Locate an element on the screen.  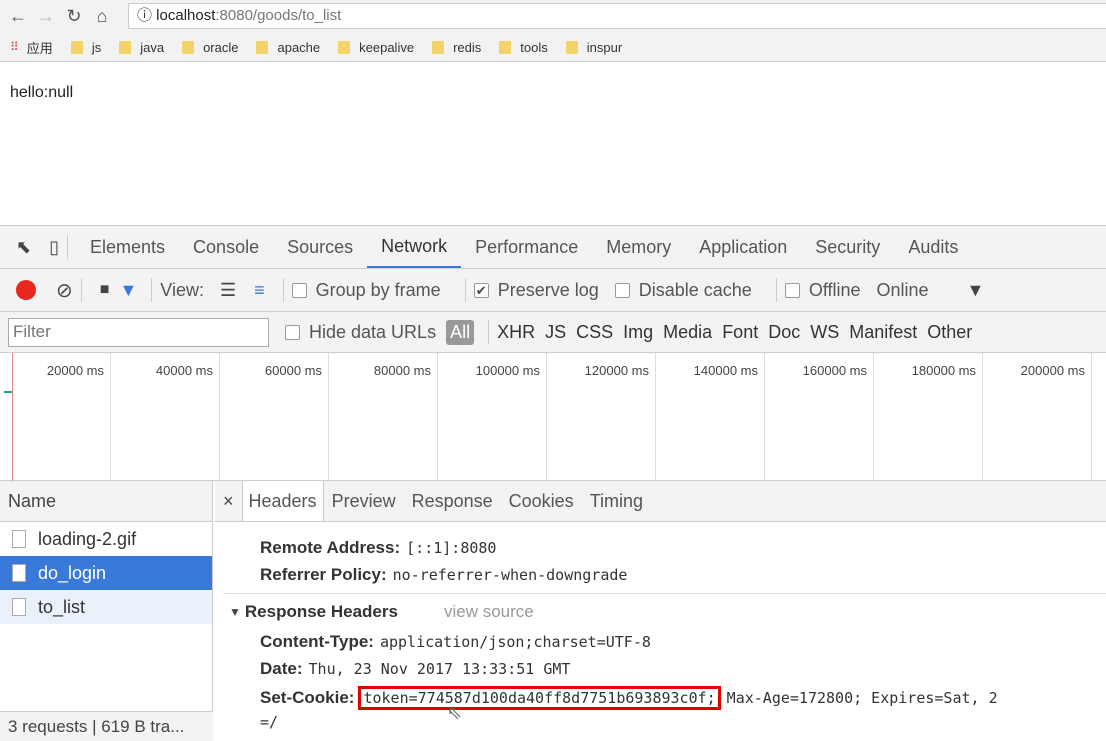
back-icon: ← is located at coordinates (18, 16).